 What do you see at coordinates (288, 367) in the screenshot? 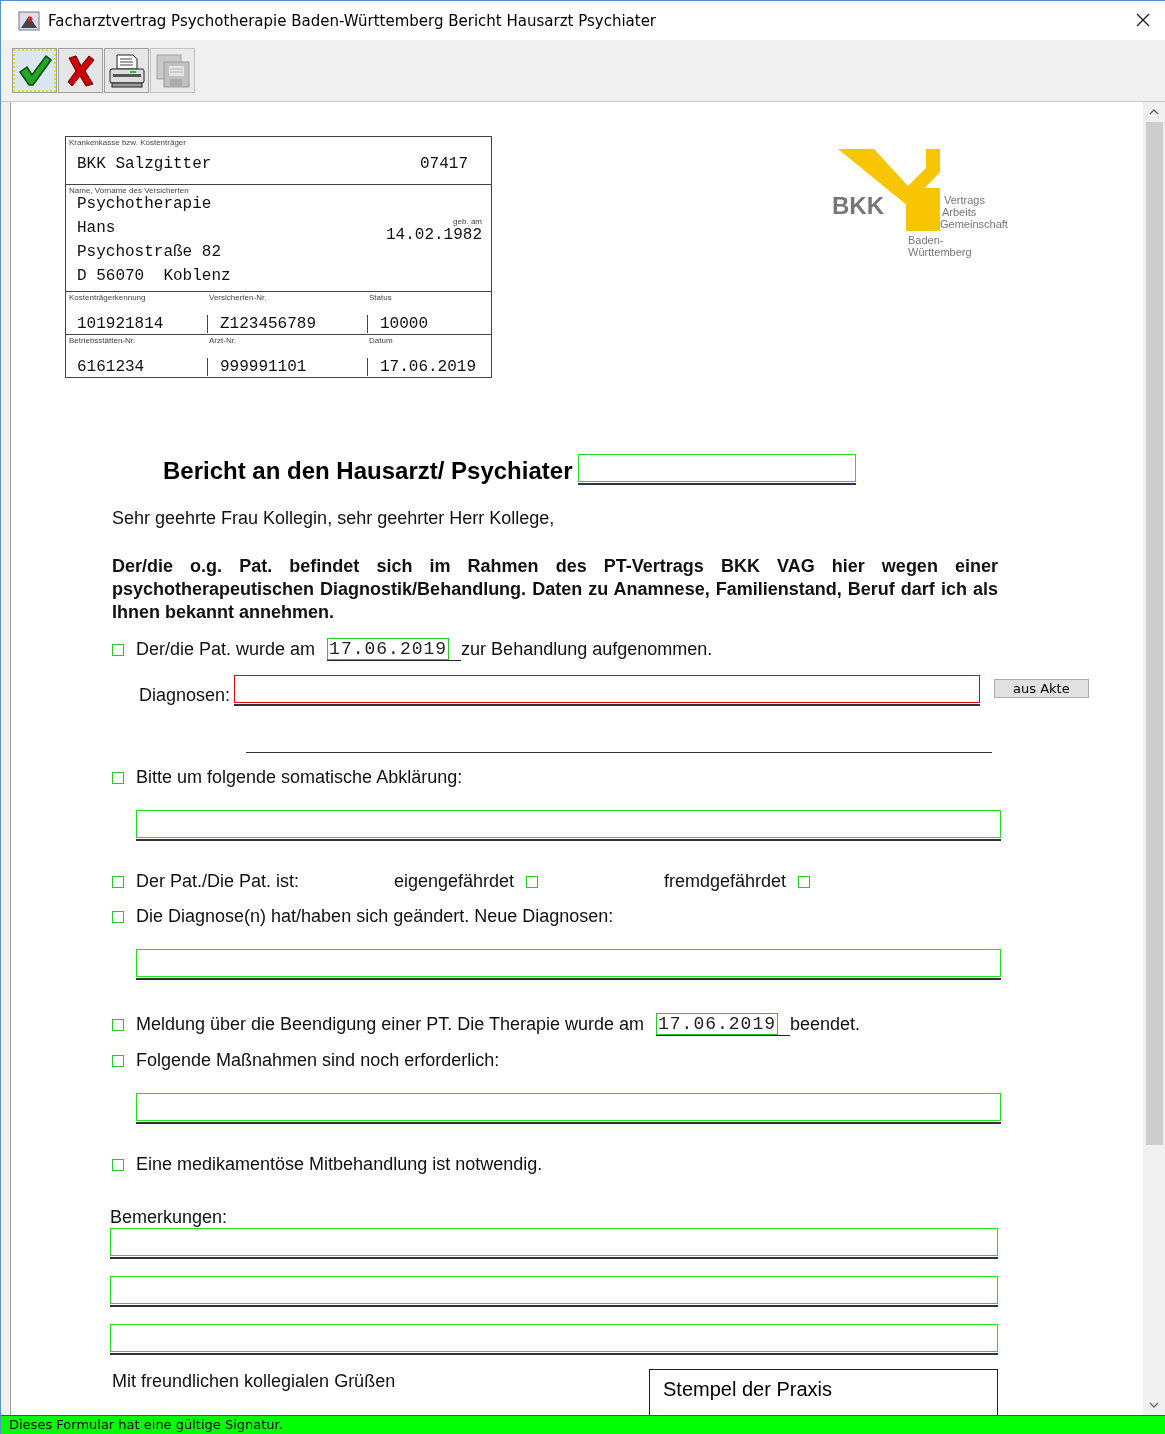
I see `card-value: 999991101` at bounding box center [288, 367].